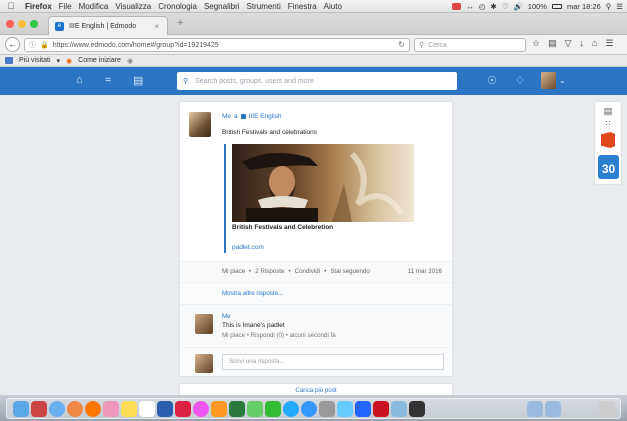 The image size is (627, 421). I want to click on reload-icon: ↻, so click(401, 44).